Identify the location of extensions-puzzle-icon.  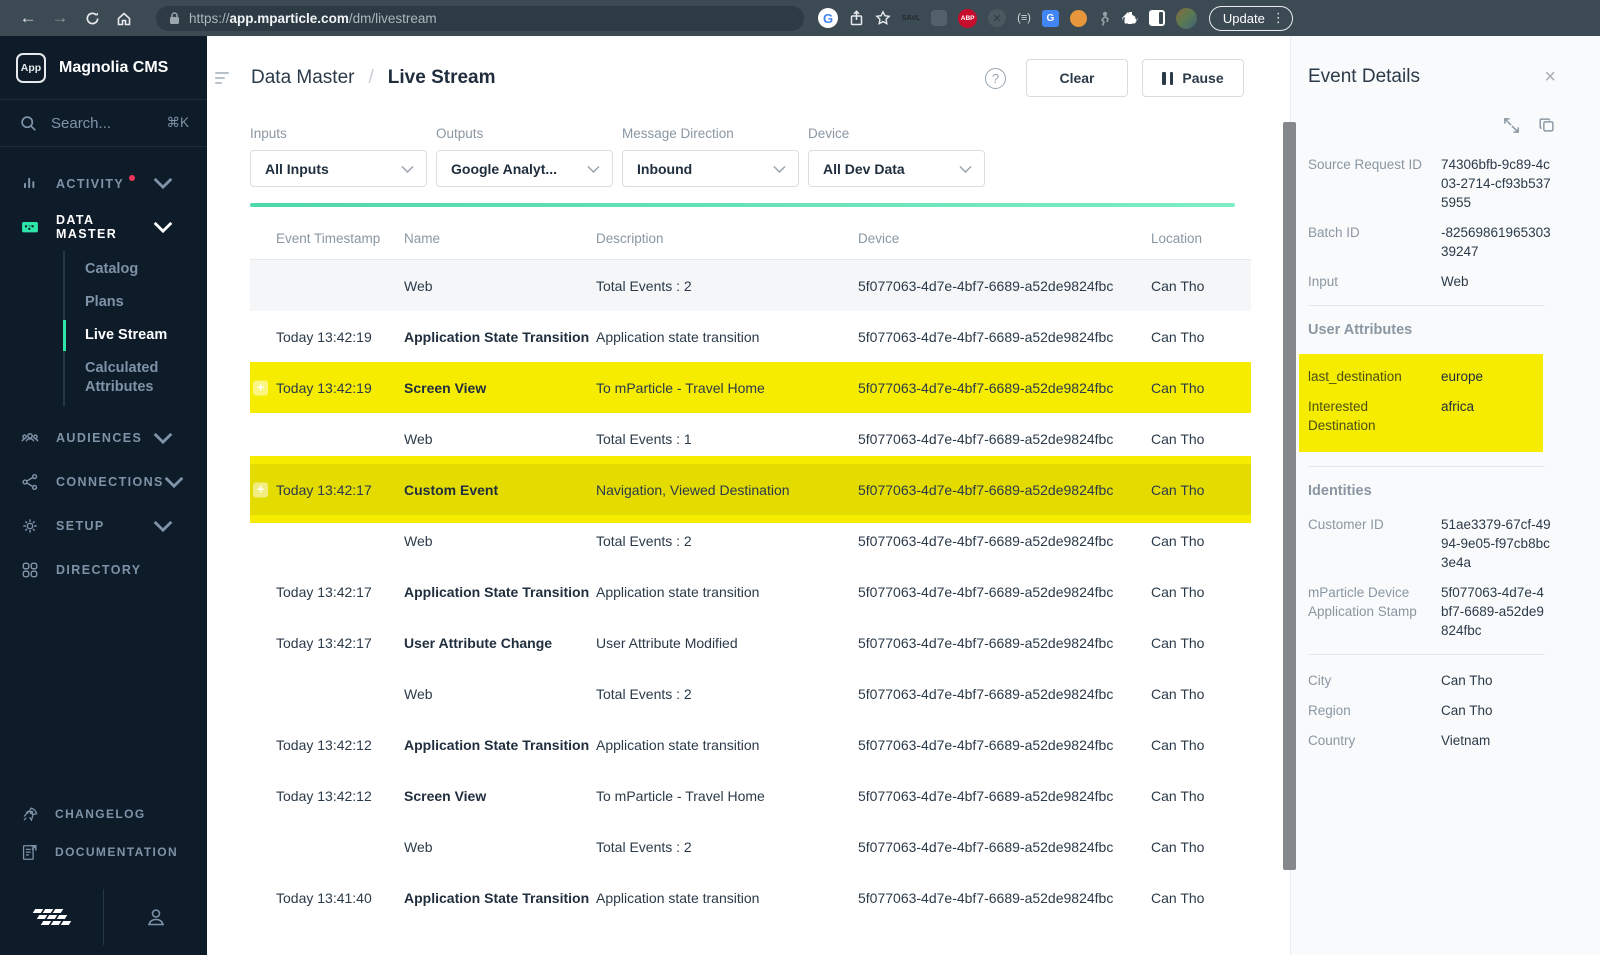
(1129, 18).